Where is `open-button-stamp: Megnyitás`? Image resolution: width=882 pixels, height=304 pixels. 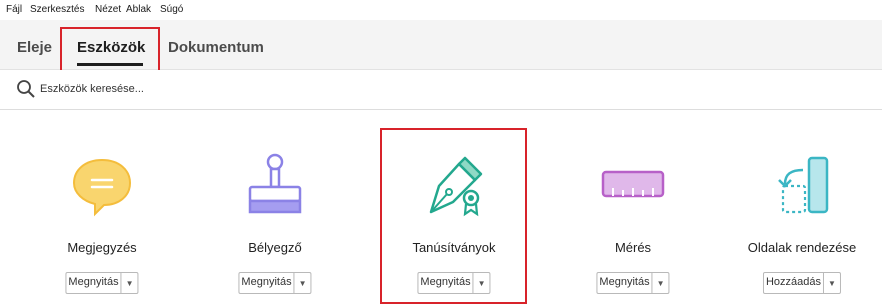
open-button-stamp: Megnyitás is located at coordinates (267, 283).